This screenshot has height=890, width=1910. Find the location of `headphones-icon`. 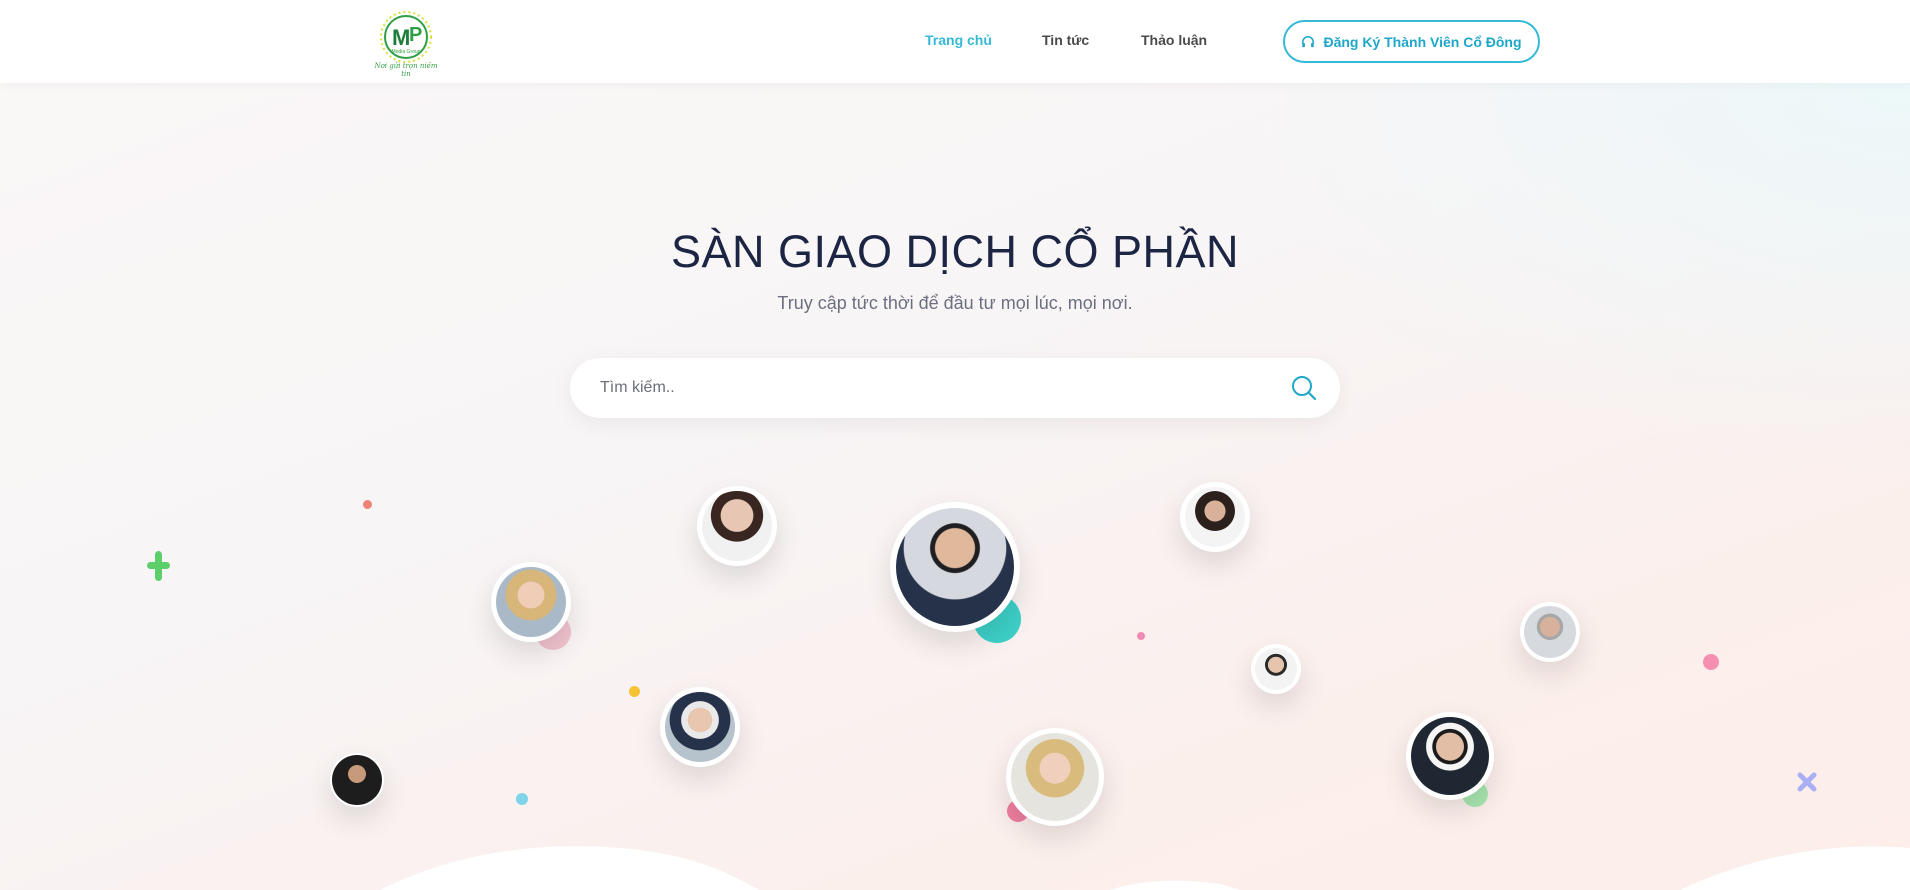

headphones-icon is located at coordinates (1308, 41).